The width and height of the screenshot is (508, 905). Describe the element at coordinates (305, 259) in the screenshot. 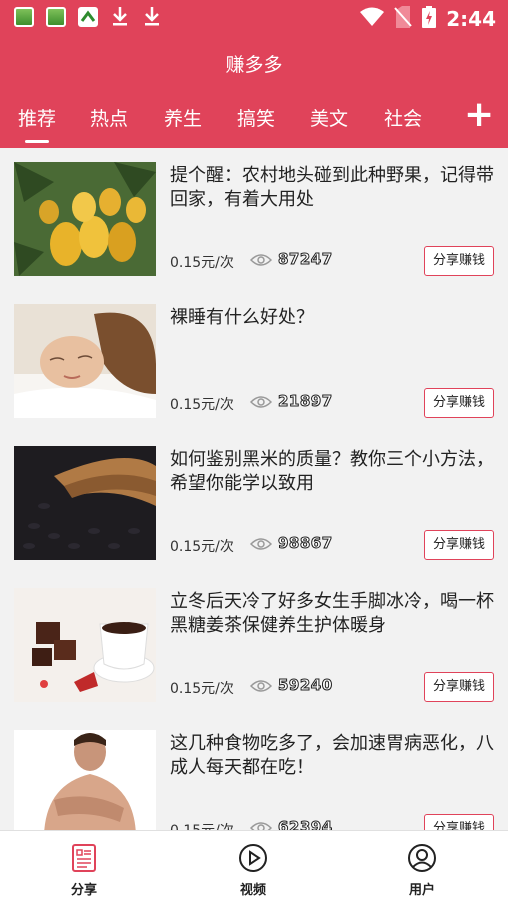

I see `view-count: 87247` at that location.